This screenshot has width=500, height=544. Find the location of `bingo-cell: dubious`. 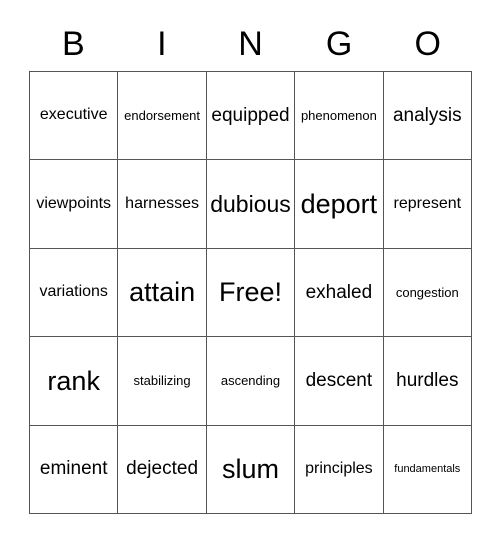

bingo-cell: dubious is located at coordinates (251, 204).